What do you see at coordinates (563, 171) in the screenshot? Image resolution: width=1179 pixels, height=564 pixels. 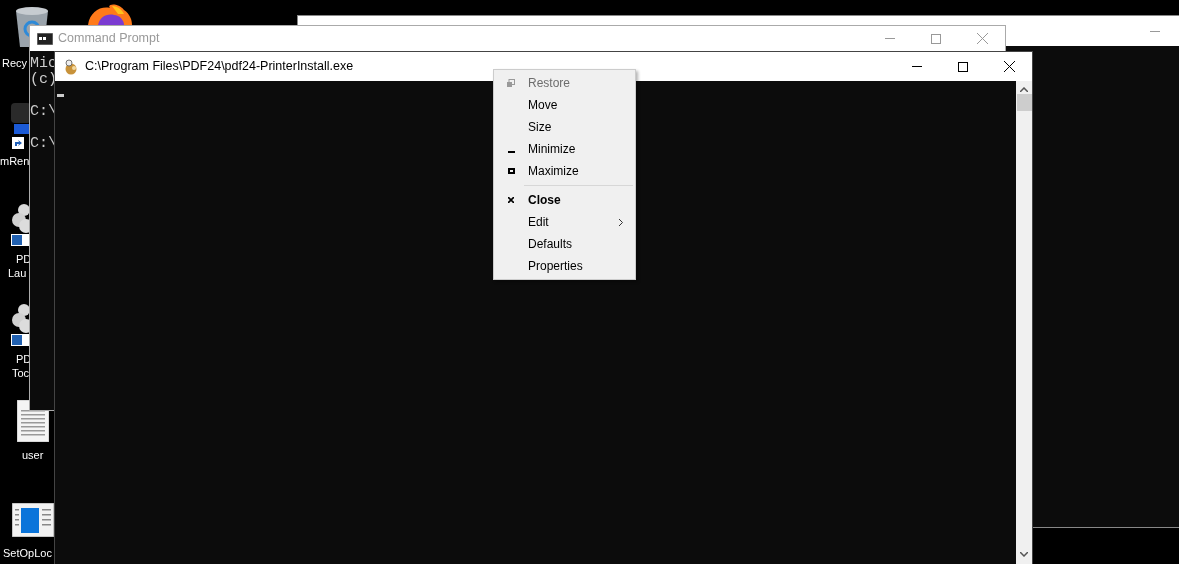 I see `menu-item: Maximize` at bounding box center [563, 171].